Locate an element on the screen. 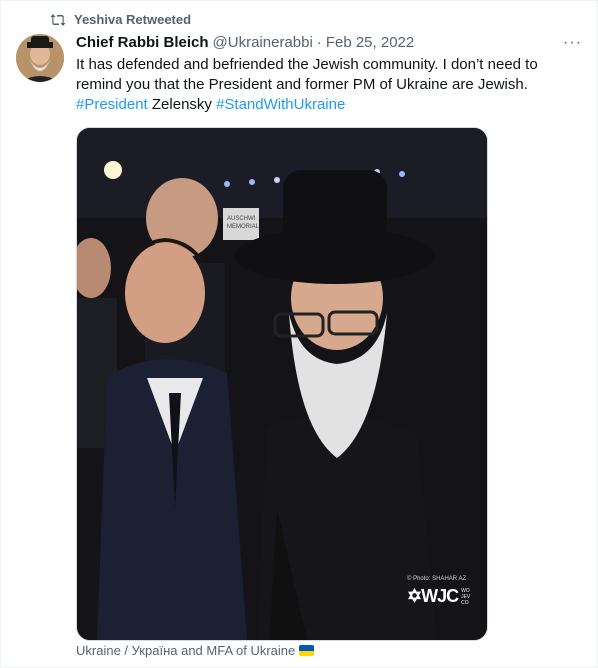  wjc-logo-side: WO JEV CO is located at coordinates (466, 596).